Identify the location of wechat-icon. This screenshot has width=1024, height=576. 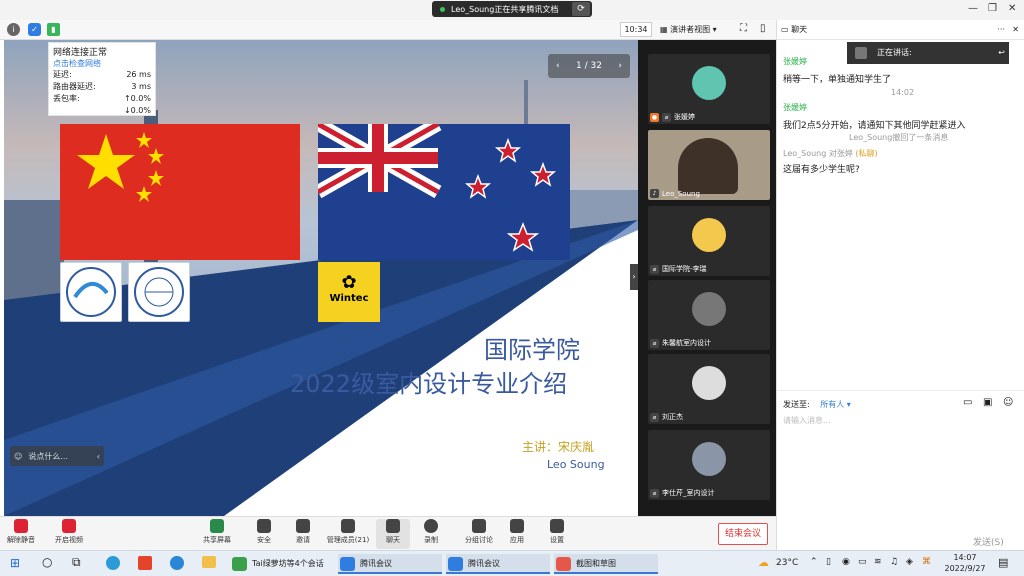
(239, 564).